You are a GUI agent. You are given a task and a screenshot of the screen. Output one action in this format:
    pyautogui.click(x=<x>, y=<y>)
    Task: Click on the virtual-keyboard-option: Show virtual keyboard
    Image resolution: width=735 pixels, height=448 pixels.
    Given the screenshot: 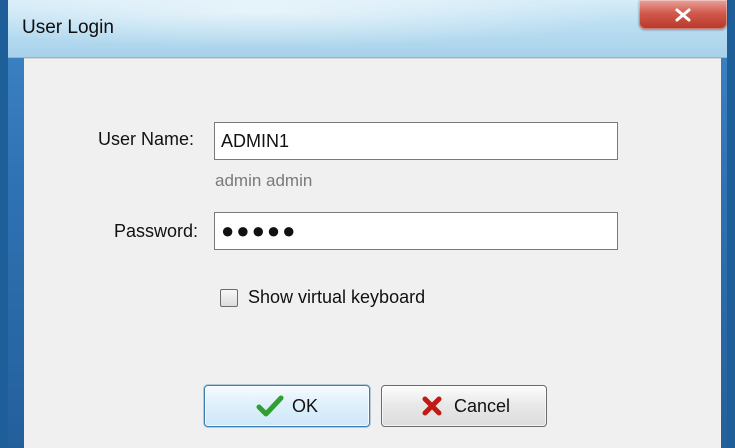 What is the action you would take?
    pyautogui.click(x=322, y=297)
    